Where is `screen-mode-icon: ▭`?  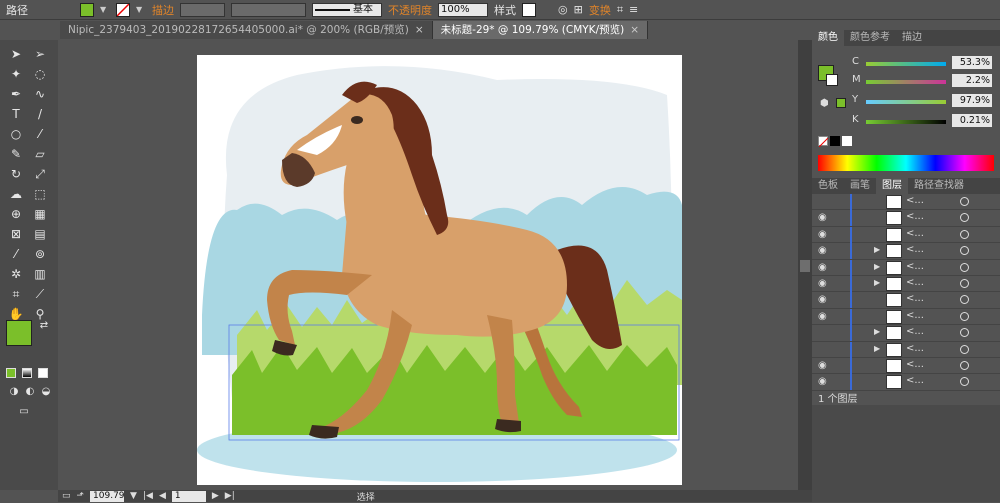
screen-mode-icon: ▭ is located at coordinates (24, 412).